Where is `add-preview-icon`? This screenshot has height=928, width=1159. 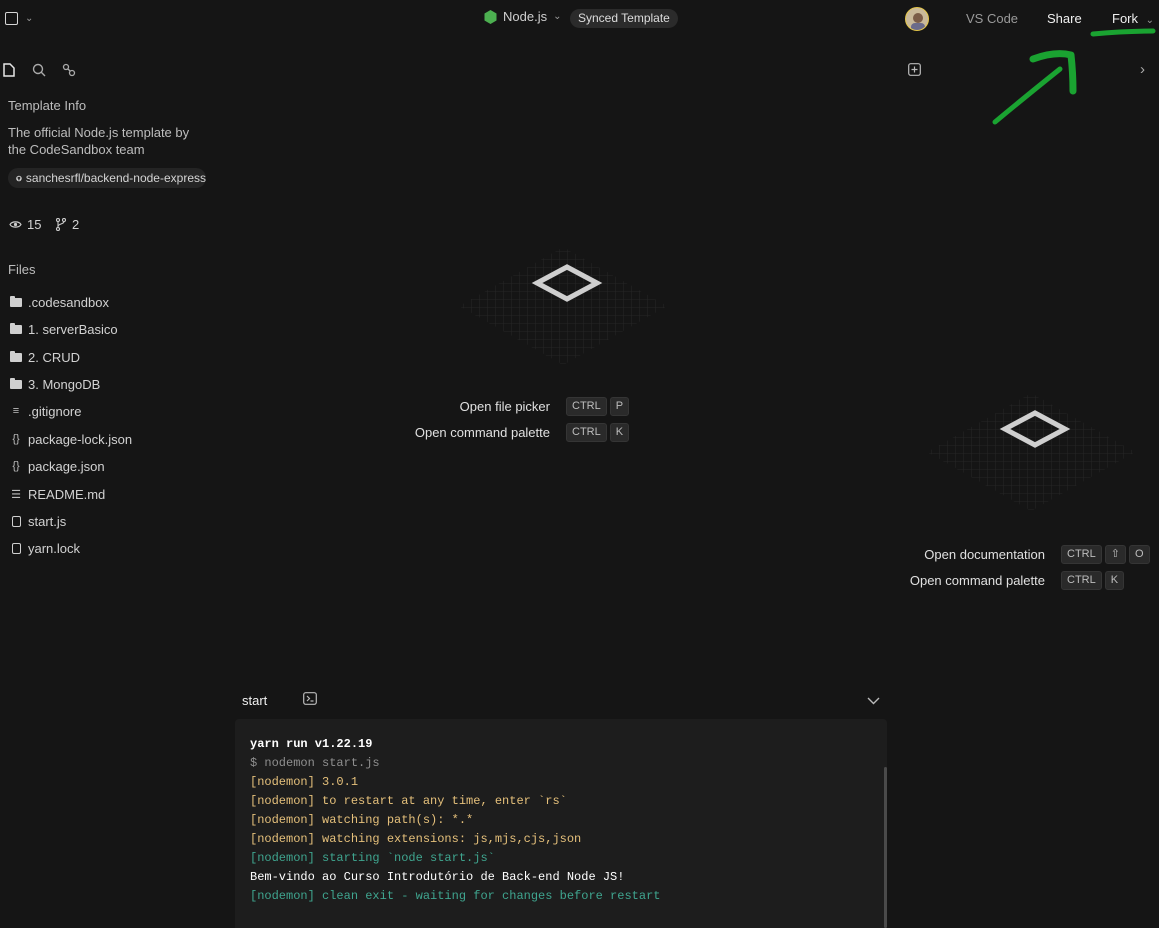
add-preview-icon is located at coordinates (914, 71).